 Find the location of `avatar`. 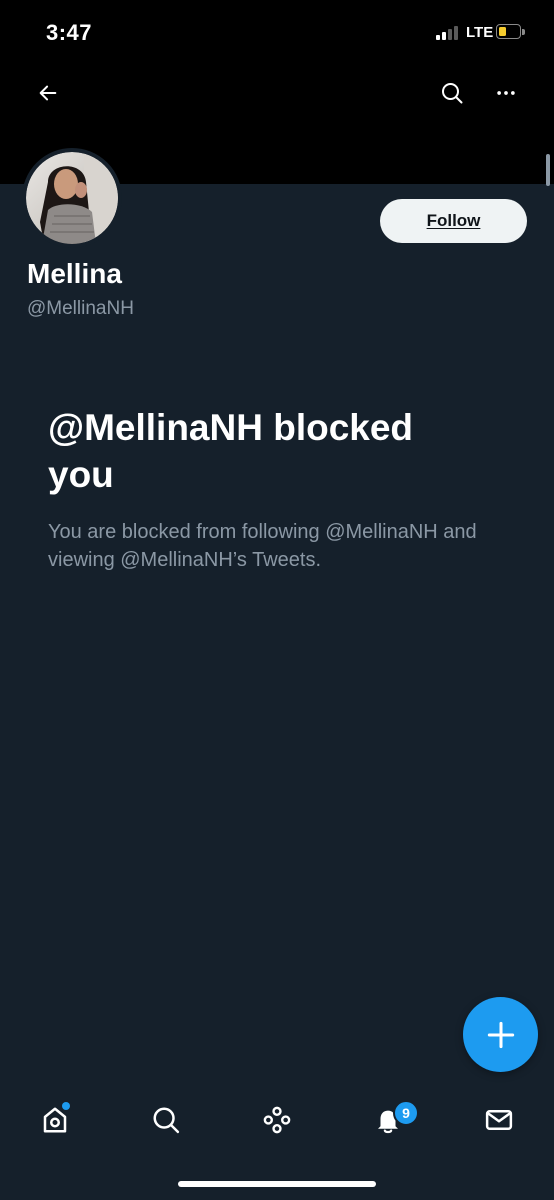

avatar is located at coordinates (72, 198).